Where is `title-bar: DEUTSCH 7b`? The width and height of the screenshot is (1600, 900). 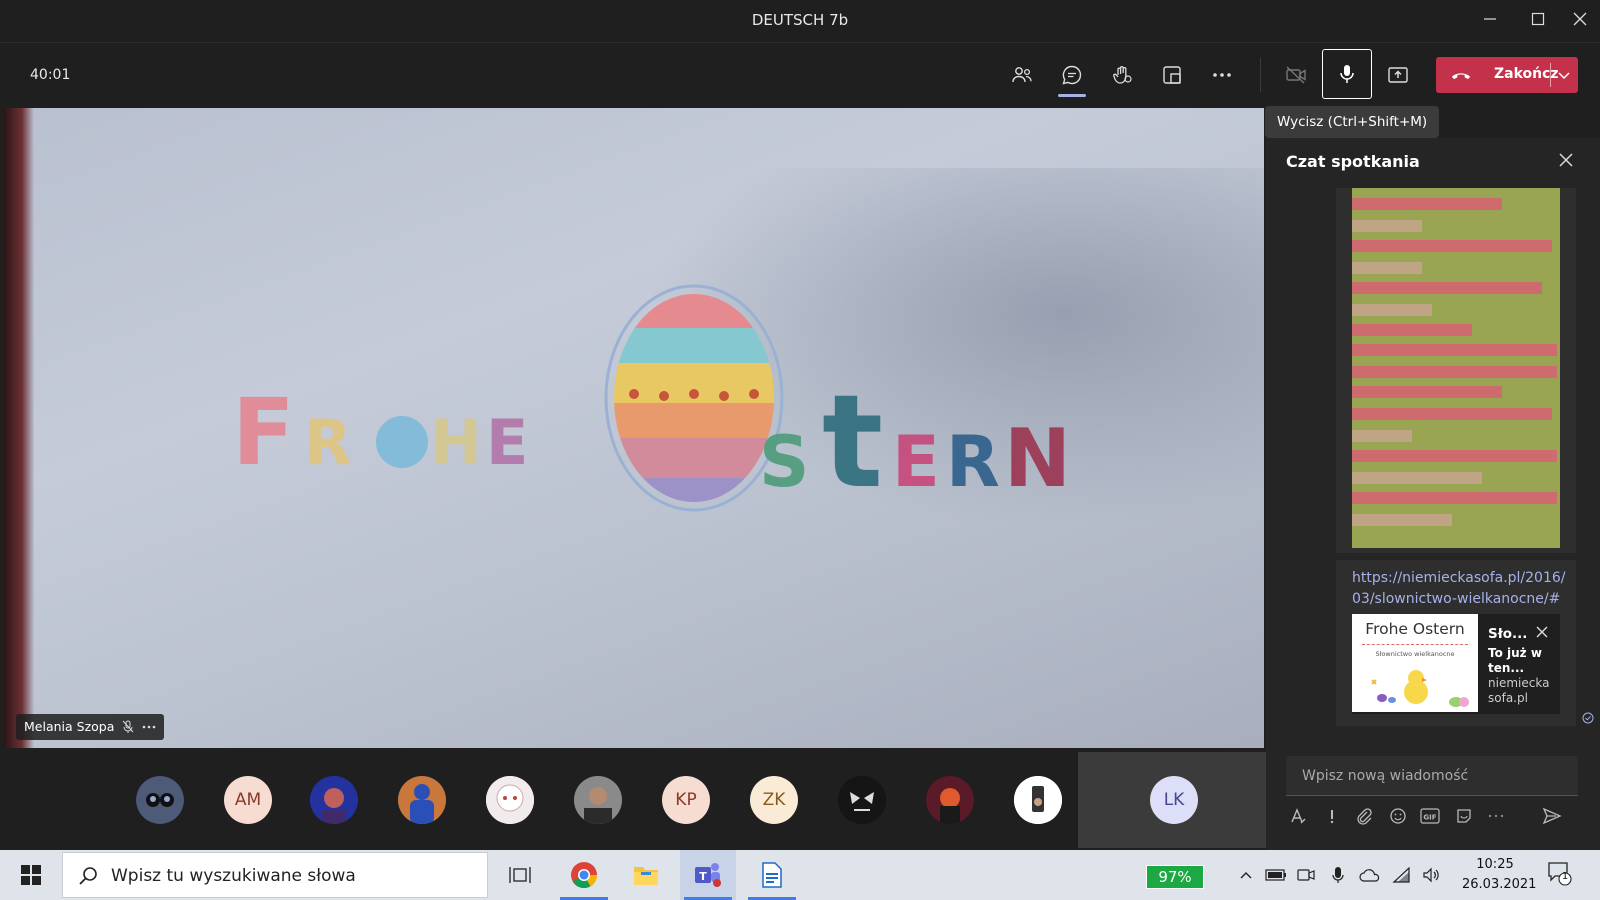
title-bar: DEUTSCH 7b is located at coordinates (800, 21).